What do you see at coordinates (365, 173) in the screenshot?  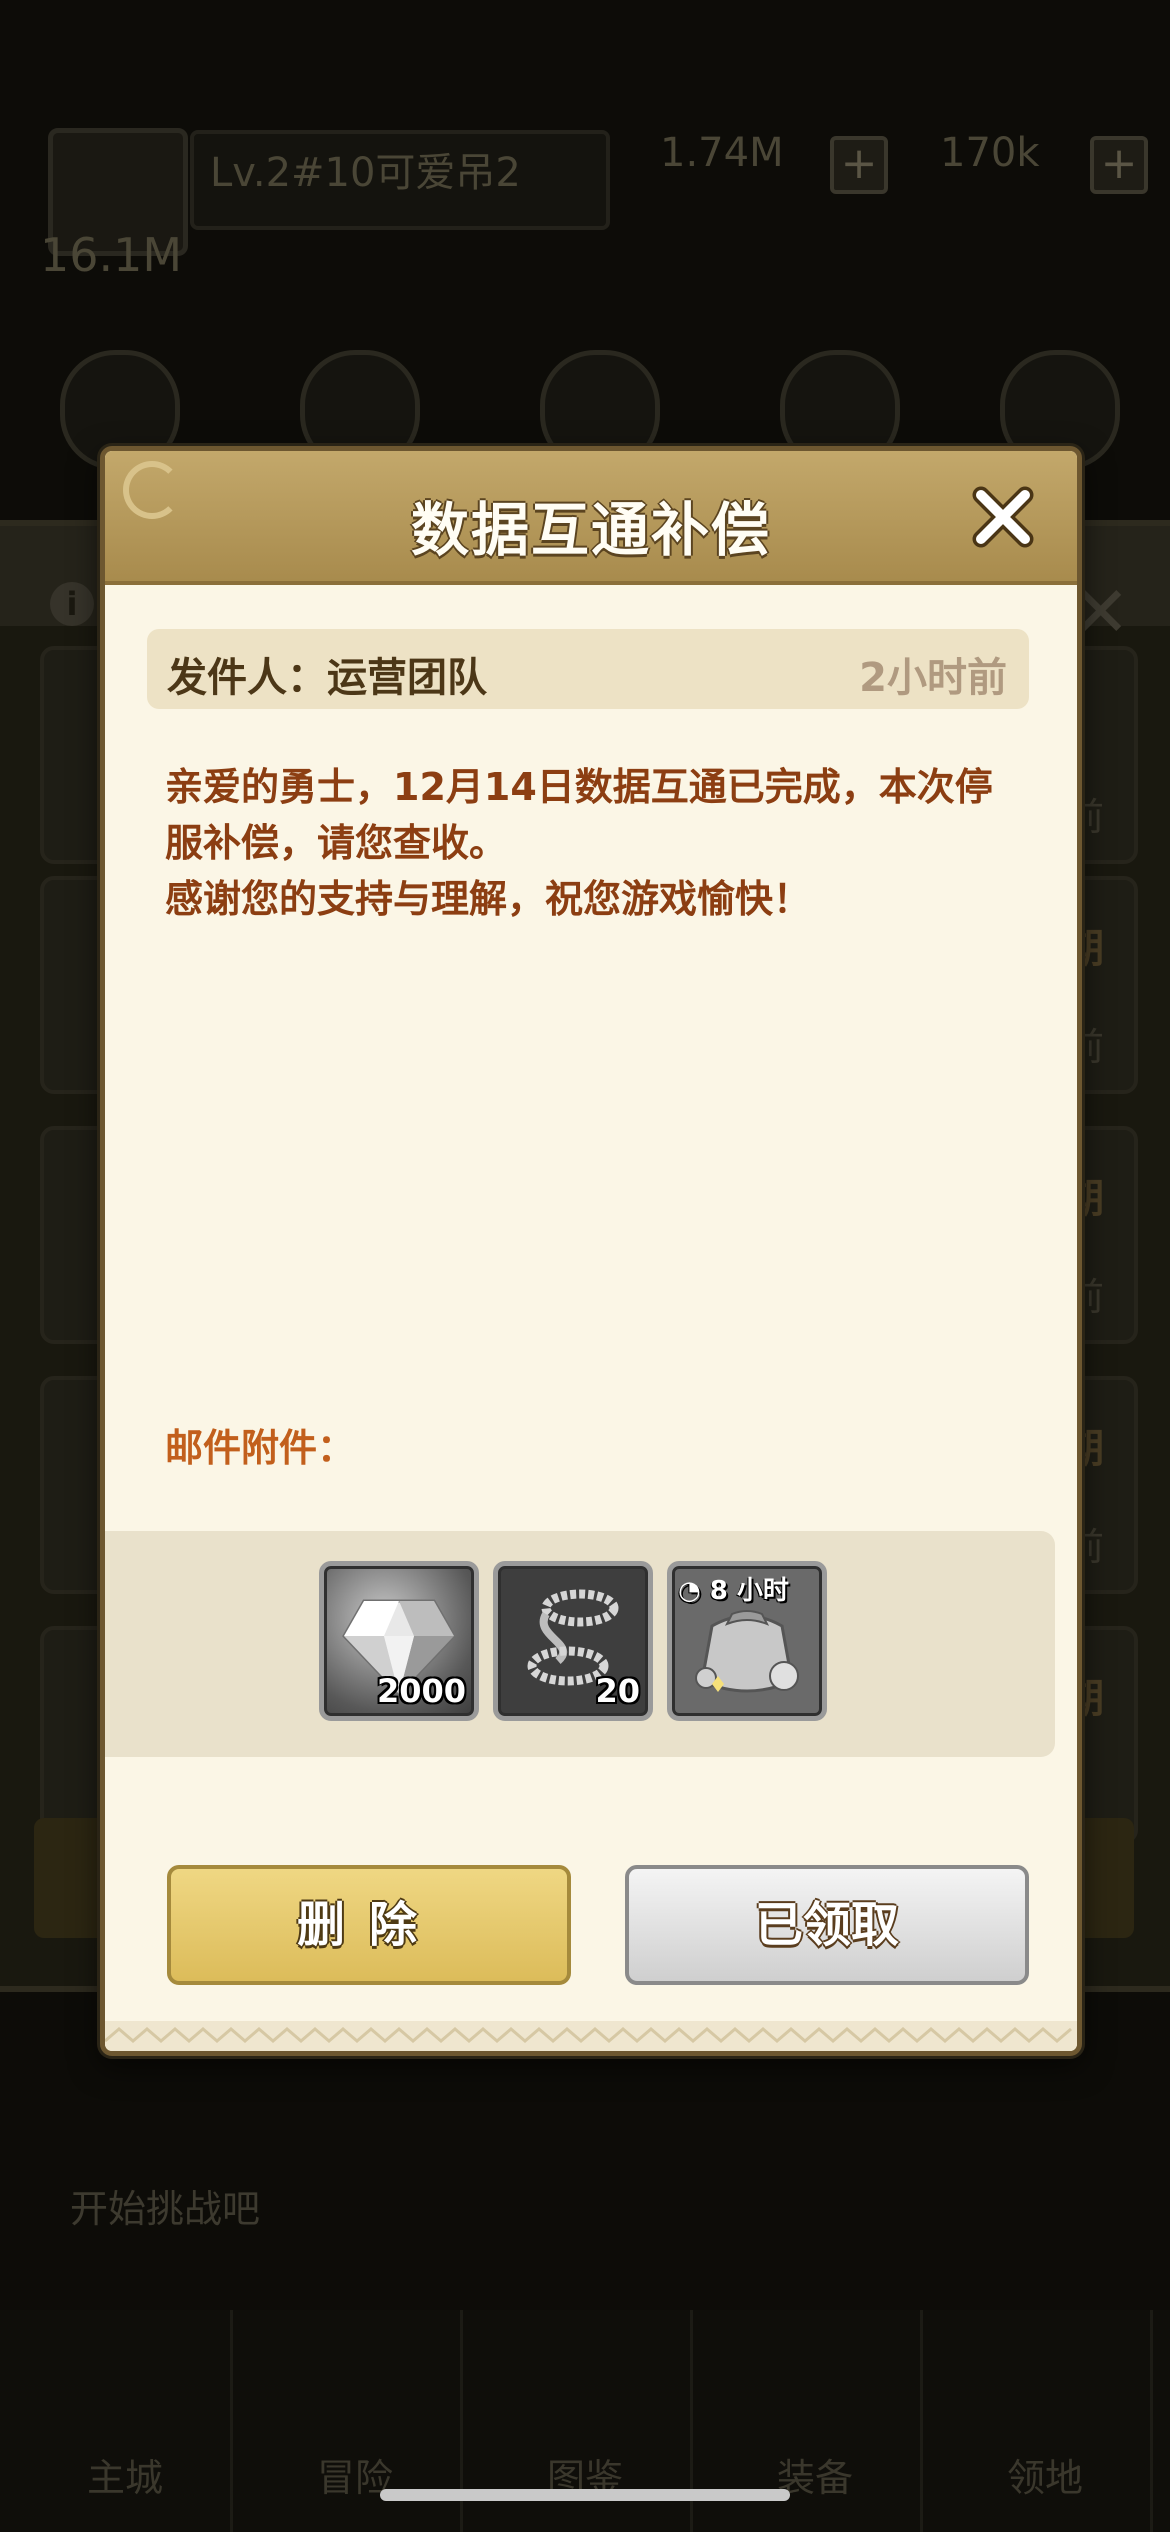 I see `player-name: Lv.2#10可爱吊2` at bounding box center [365, 173].